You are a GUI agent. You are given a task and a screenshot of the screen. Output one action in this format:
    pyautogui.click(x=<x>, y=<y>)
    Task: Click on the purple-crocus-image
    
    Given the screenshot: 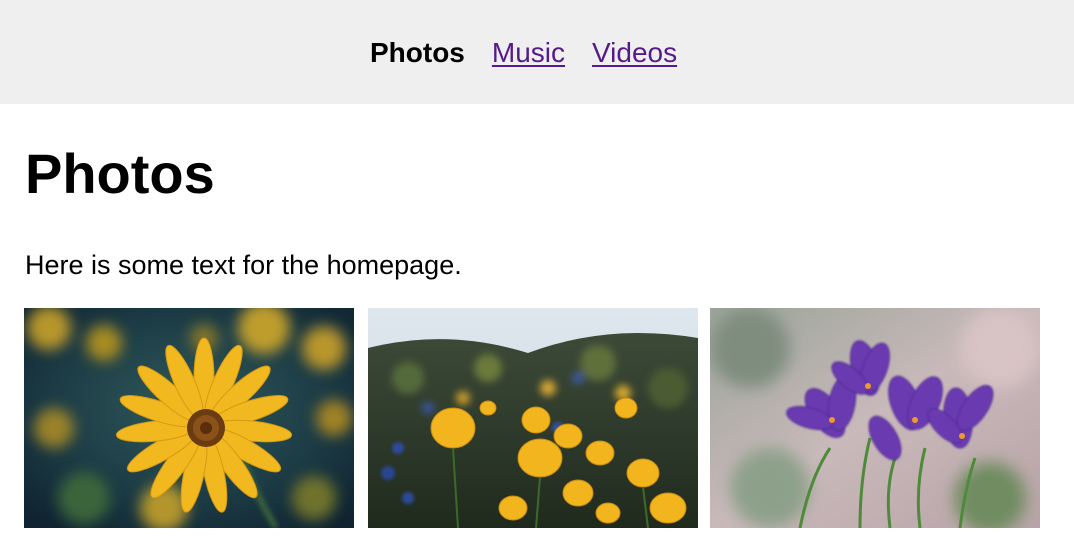 What is the action you would take?
    pyautogui.click(x=875, y=418)
    